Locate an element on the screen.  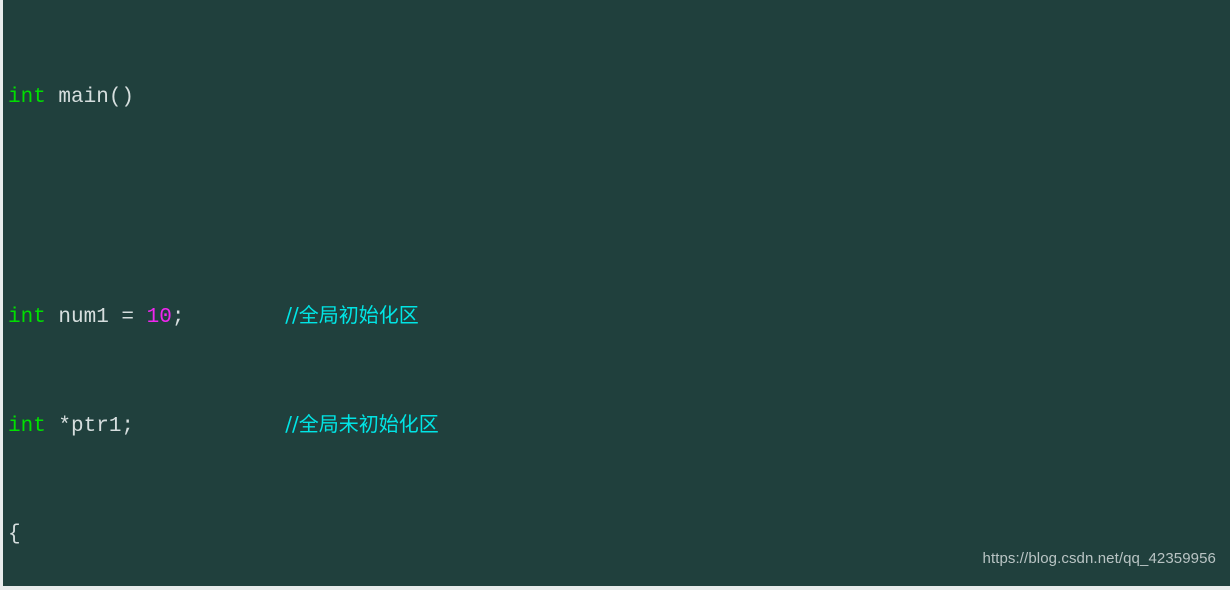
comment-token: //全局初始化区 is located at coordinates (352, 315).